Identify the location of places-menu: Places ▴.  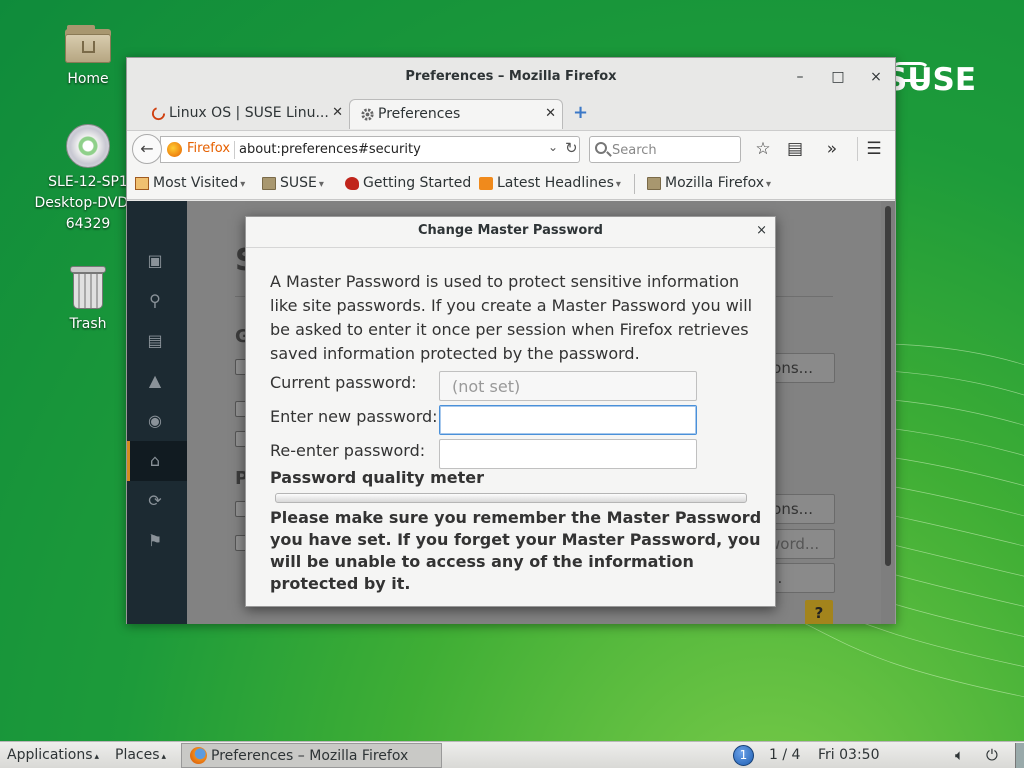
(140, 755).